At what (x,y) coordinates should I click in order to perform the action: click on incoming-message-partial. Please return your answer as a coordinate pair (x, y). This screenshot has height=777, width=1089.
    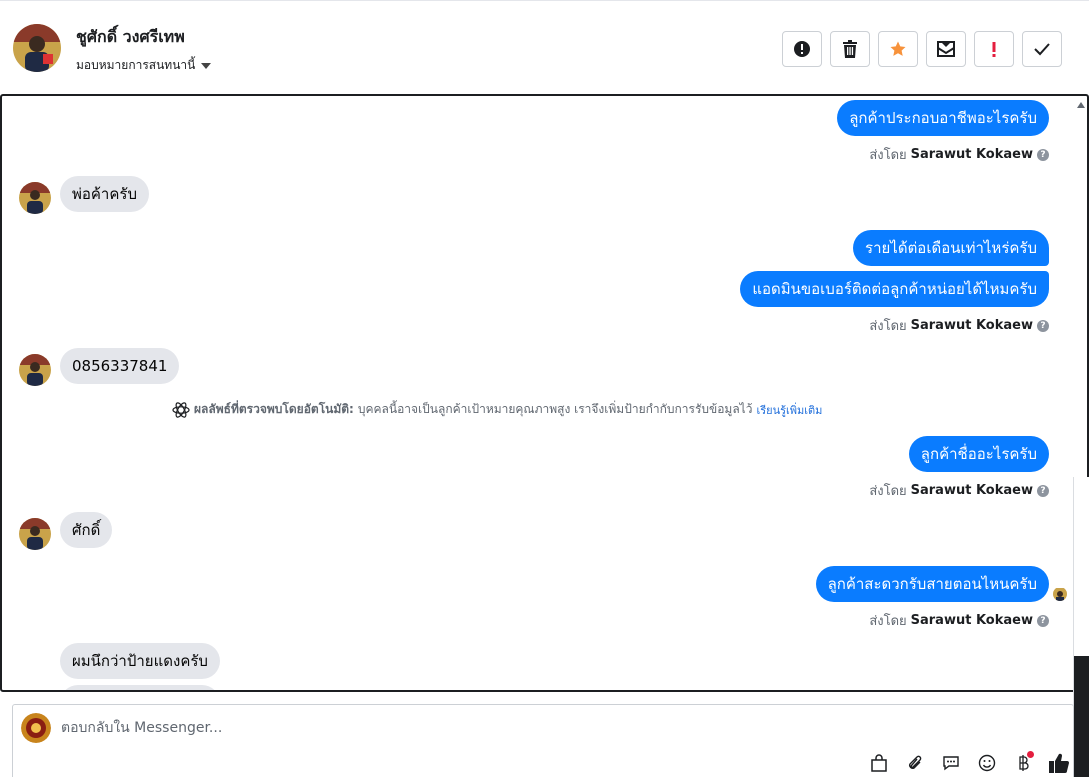
    Looking at the image, I should click on (140, 687).